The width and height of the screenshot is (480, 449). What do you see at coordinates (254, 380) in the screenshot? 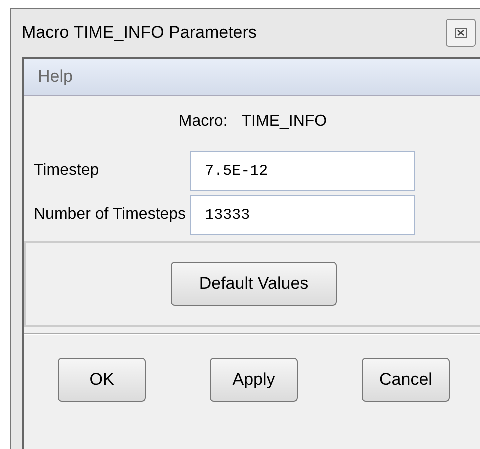
I see `apply-button: Apply` at bounding box center [254, 380].